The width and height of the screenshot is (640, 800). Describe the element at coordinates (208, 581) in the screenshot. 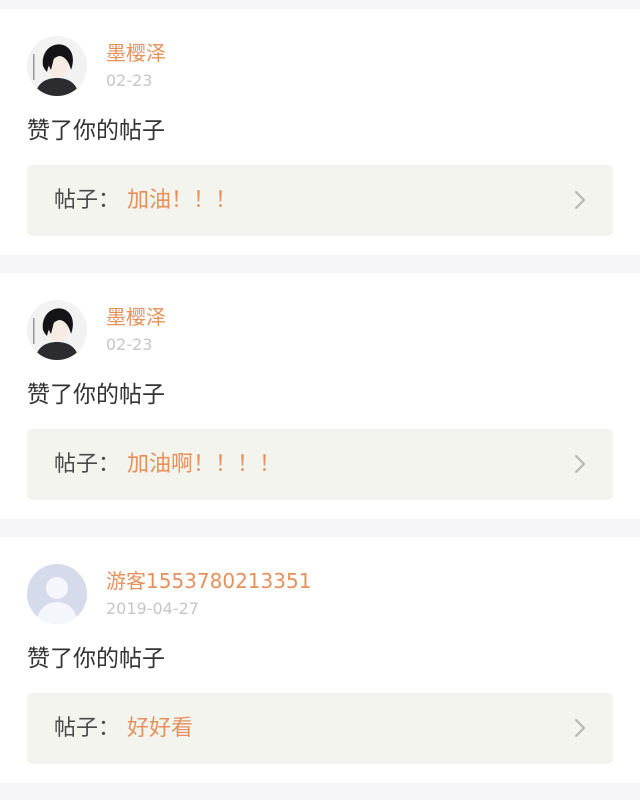

I see `username: 游客1553780213351` at that location.